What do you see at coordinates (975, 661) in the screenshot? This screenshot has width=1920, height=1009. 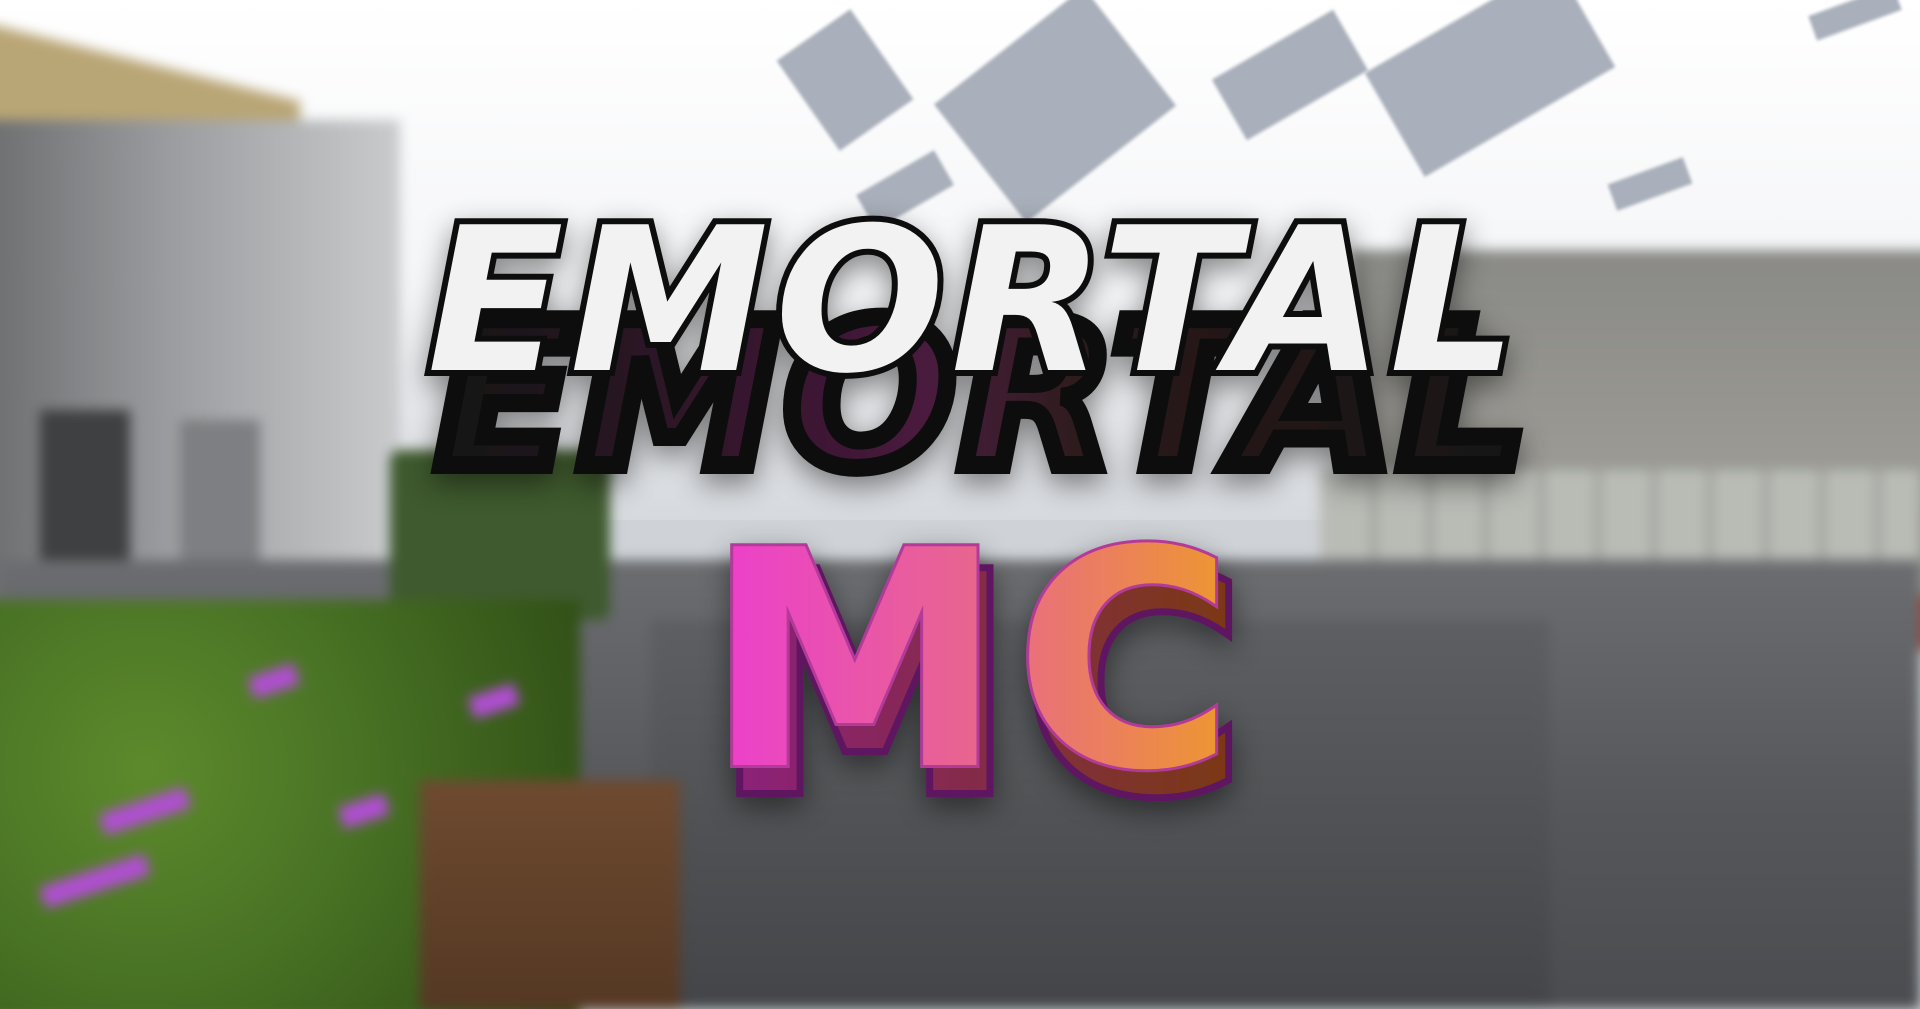 I see `logo-line2: MC` at bounding box center [975, 661].